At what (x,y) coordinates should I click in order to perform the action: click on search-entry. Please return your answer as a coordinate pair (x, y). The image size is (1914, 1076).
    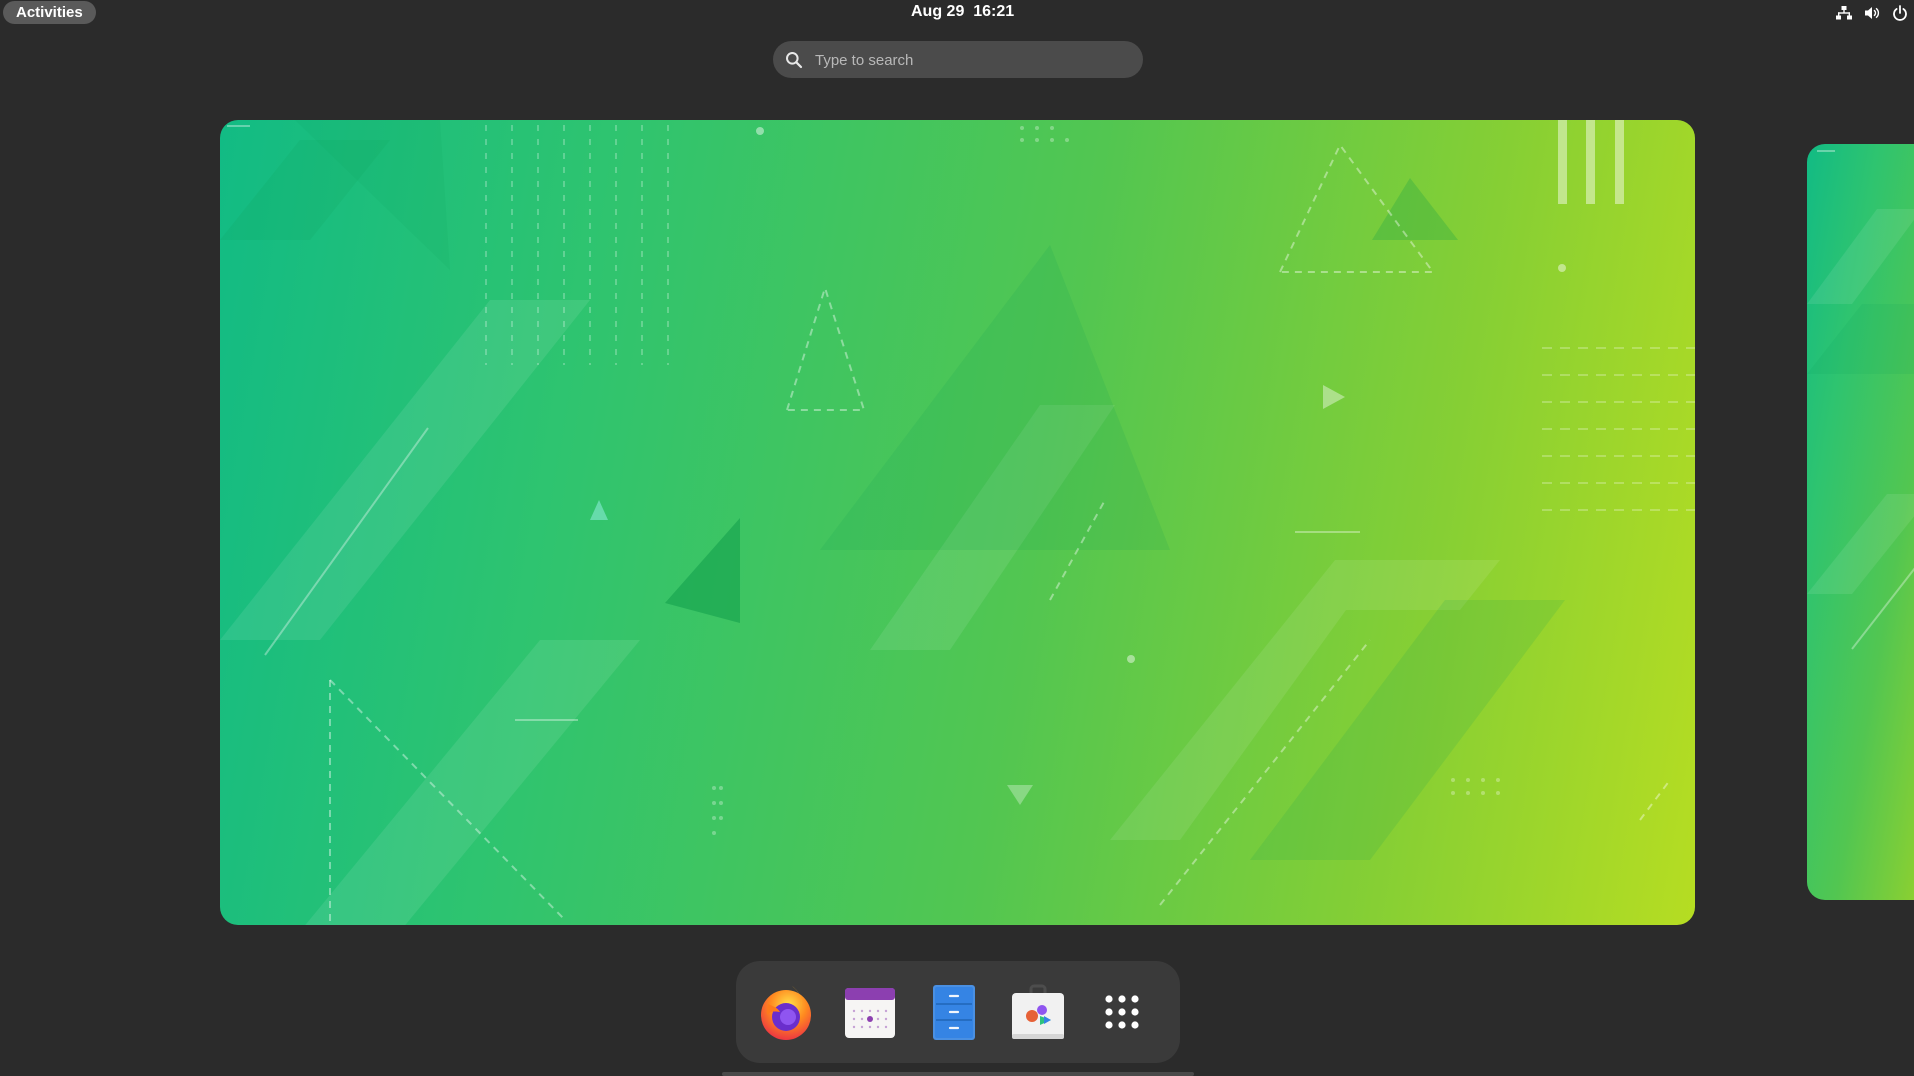
    Looking at the image, I should click on (958, 59).